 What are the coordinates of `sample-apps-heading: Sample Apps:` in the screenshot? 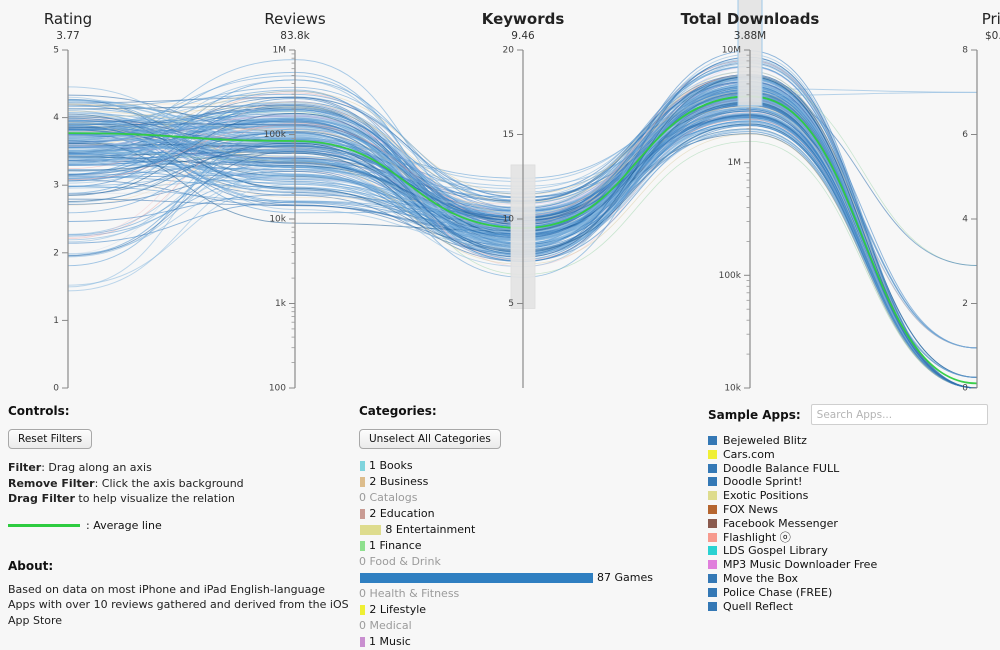 It's located at (754, 414).